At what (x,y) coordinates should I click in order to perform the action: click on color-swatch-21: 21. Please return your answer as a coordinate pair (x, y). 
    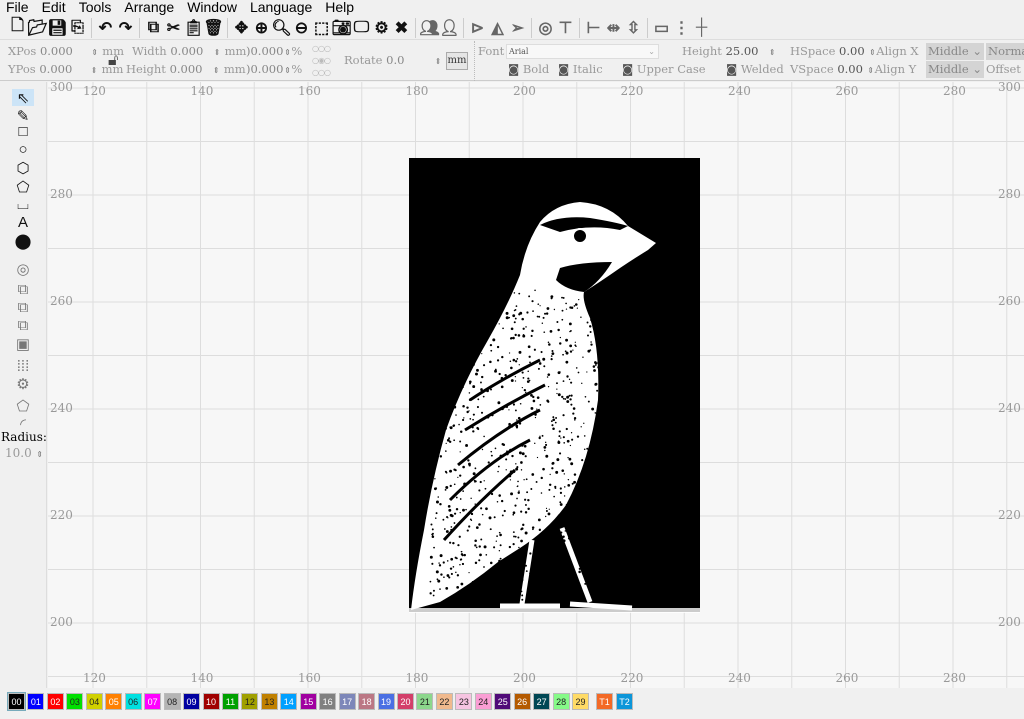
    Looking at the image, I should click on (425, 701).